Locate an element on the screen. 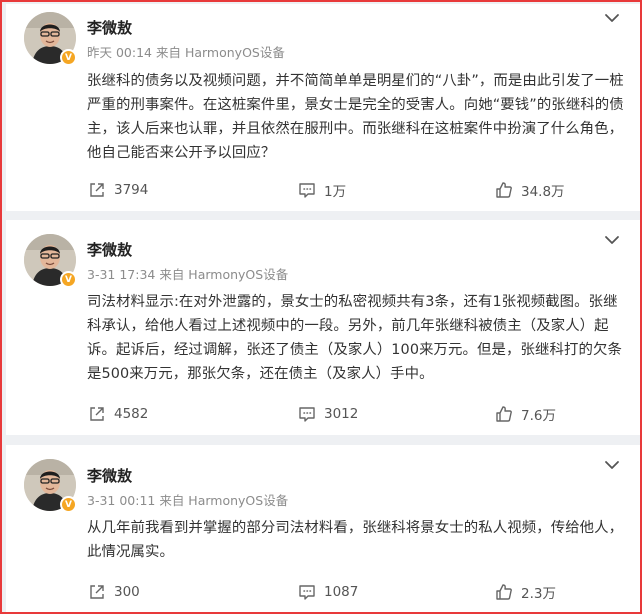 Image resolution: width=642 pixels, height=614 pixels. like-count: 2.3万 is located at coordinates (538, 594).